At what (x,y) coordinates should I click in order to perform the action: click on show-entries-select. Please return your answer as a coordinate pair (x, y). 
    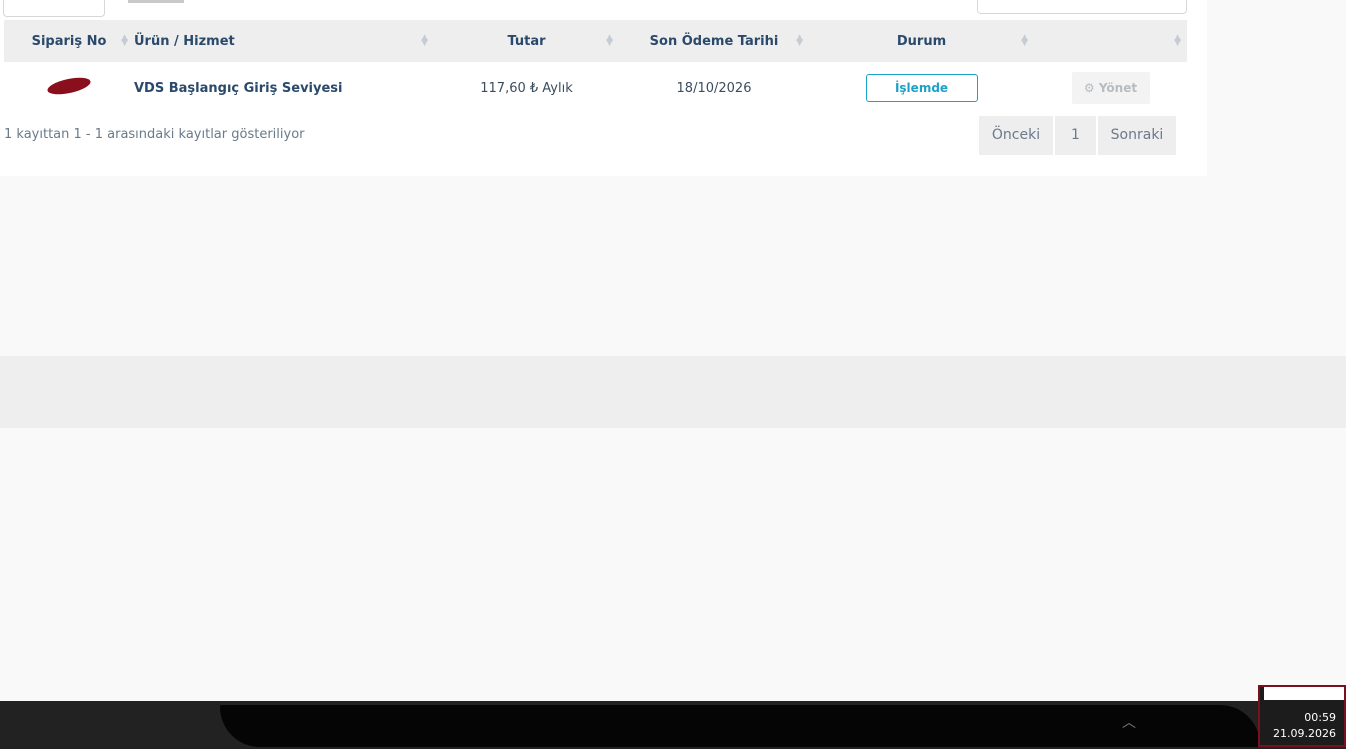
    Looking at the image, I should click on (54, 8).